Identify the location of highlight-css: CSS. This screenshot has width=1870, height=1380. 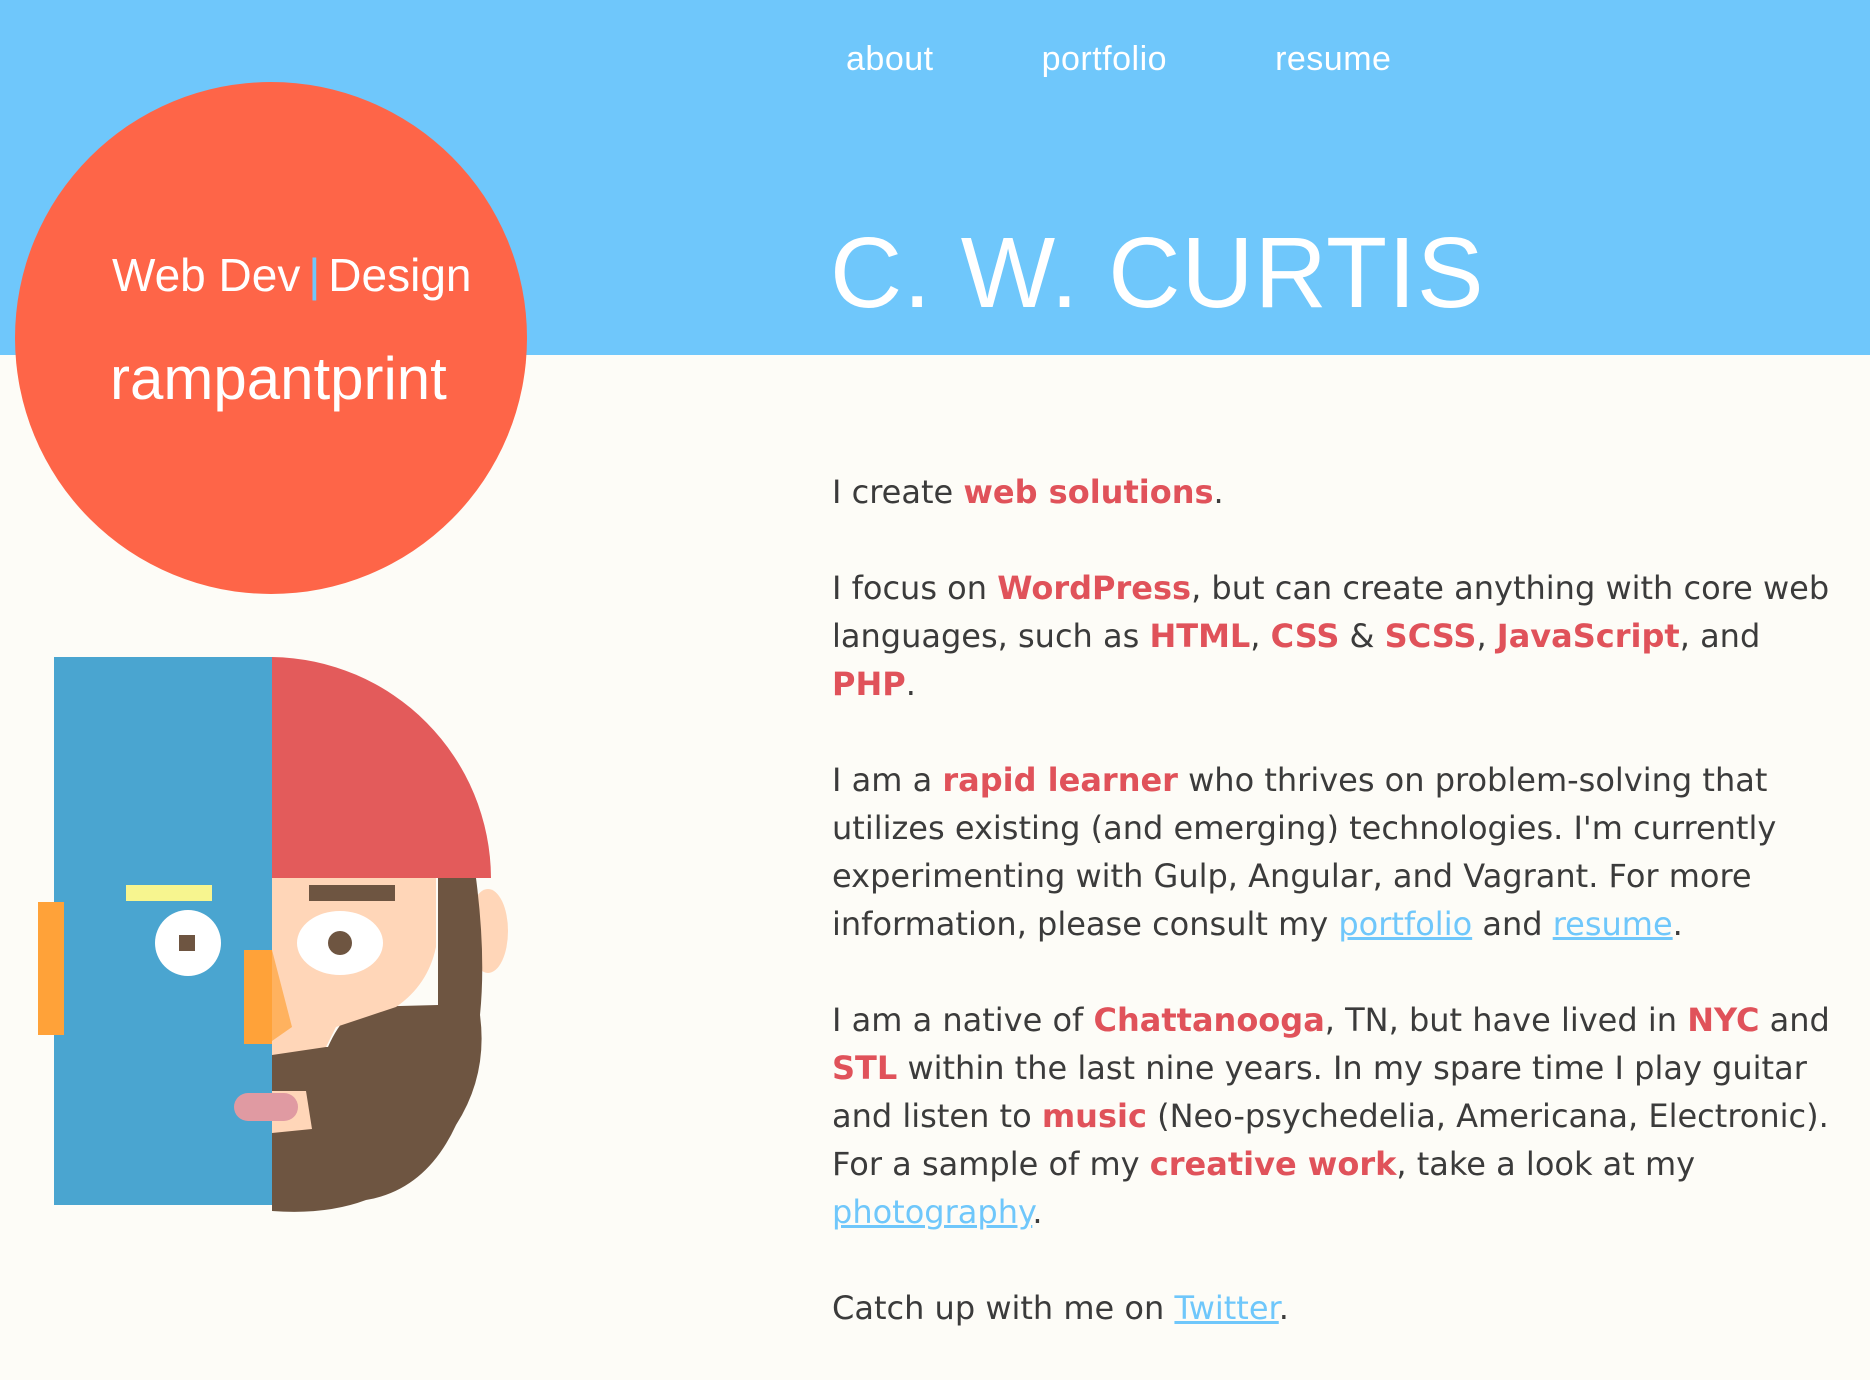
(1305, 636).